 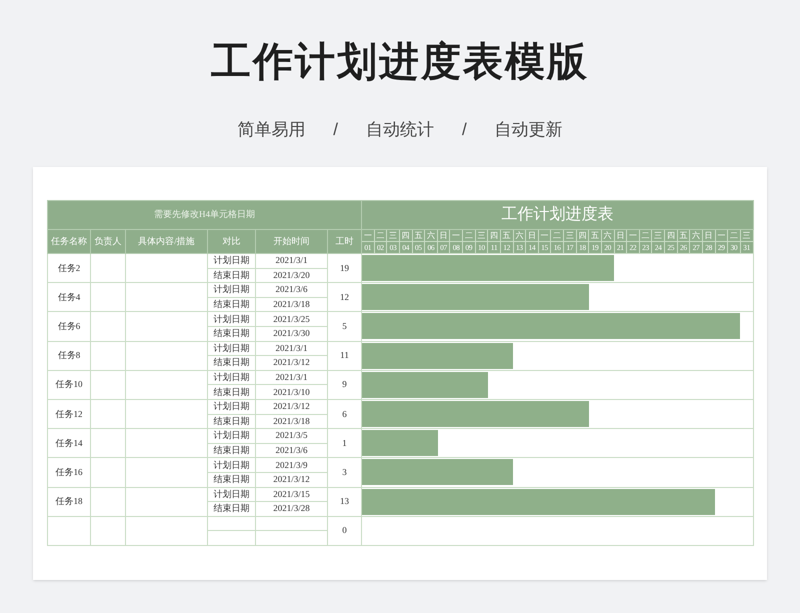 I want to click on date-cell: 2021/3/6, so click(x=292, y=290).